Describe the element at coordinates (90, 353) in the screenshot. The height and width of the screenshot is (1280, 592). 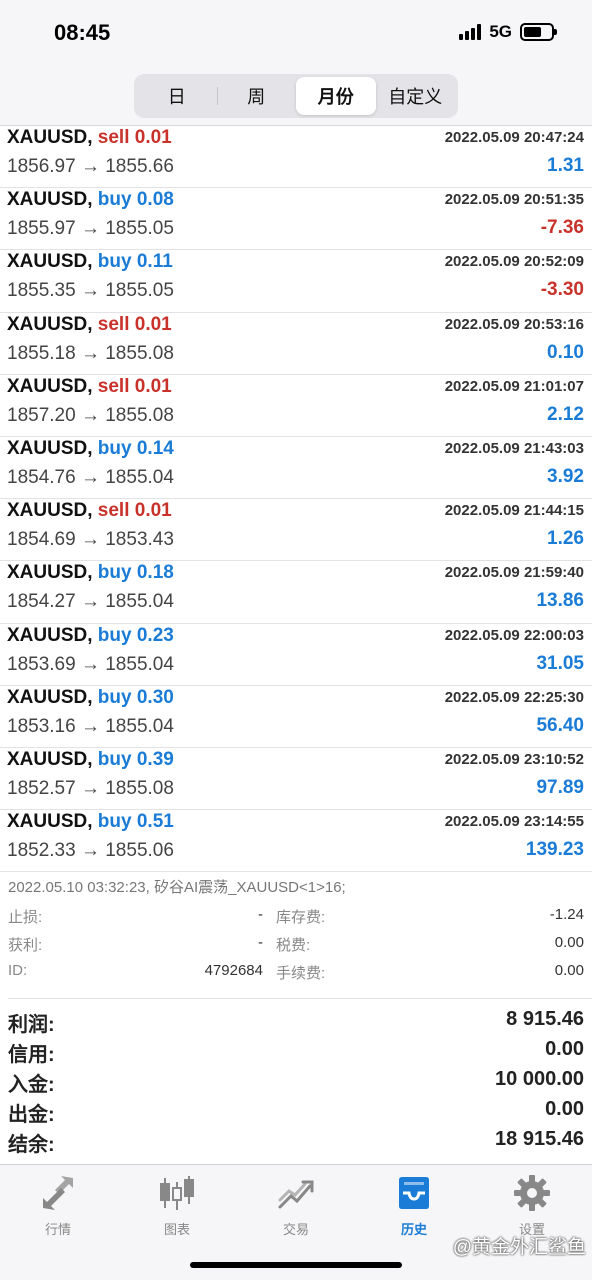
I see `trade-prices: 1855.18 → 1855.08` at that location.